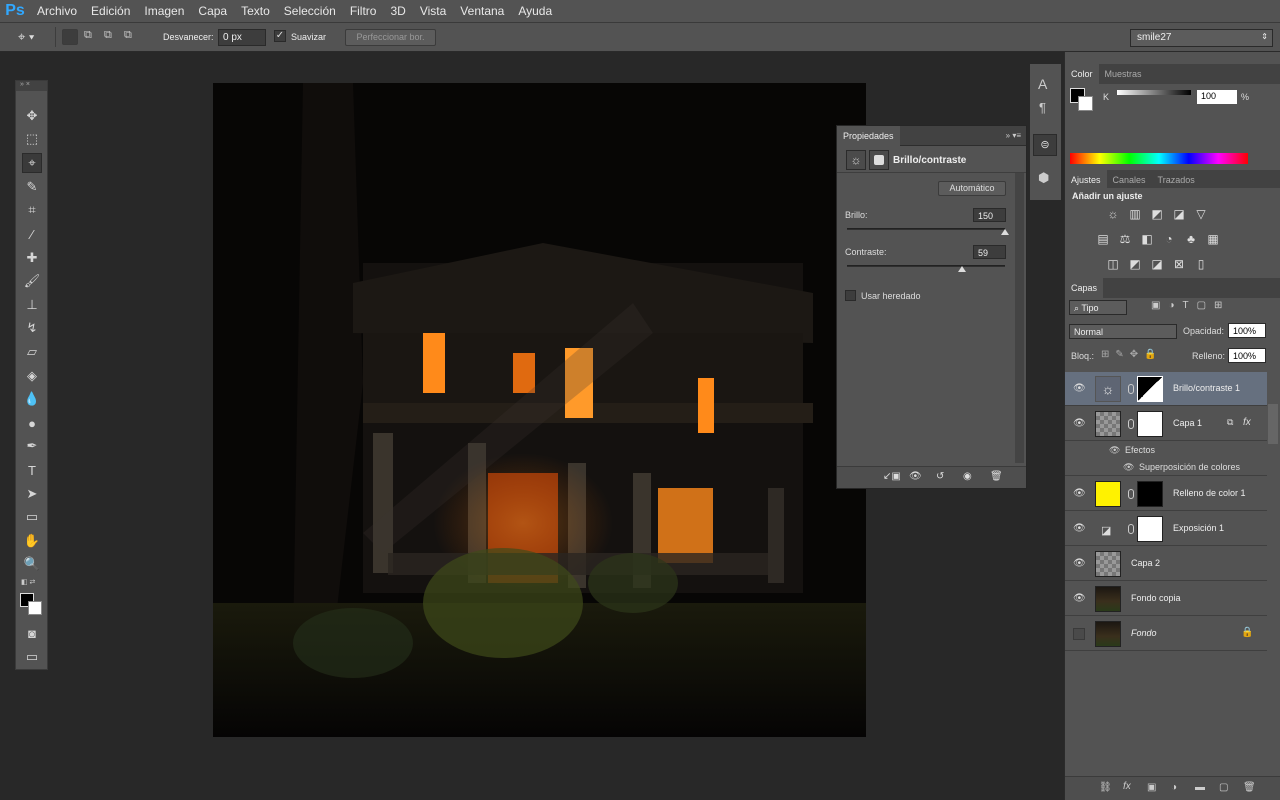  Describe the element at coordinates (1166, 529) in the screenshot. I see `layer-row: 👁 ◪ Exposición 1` at that location.